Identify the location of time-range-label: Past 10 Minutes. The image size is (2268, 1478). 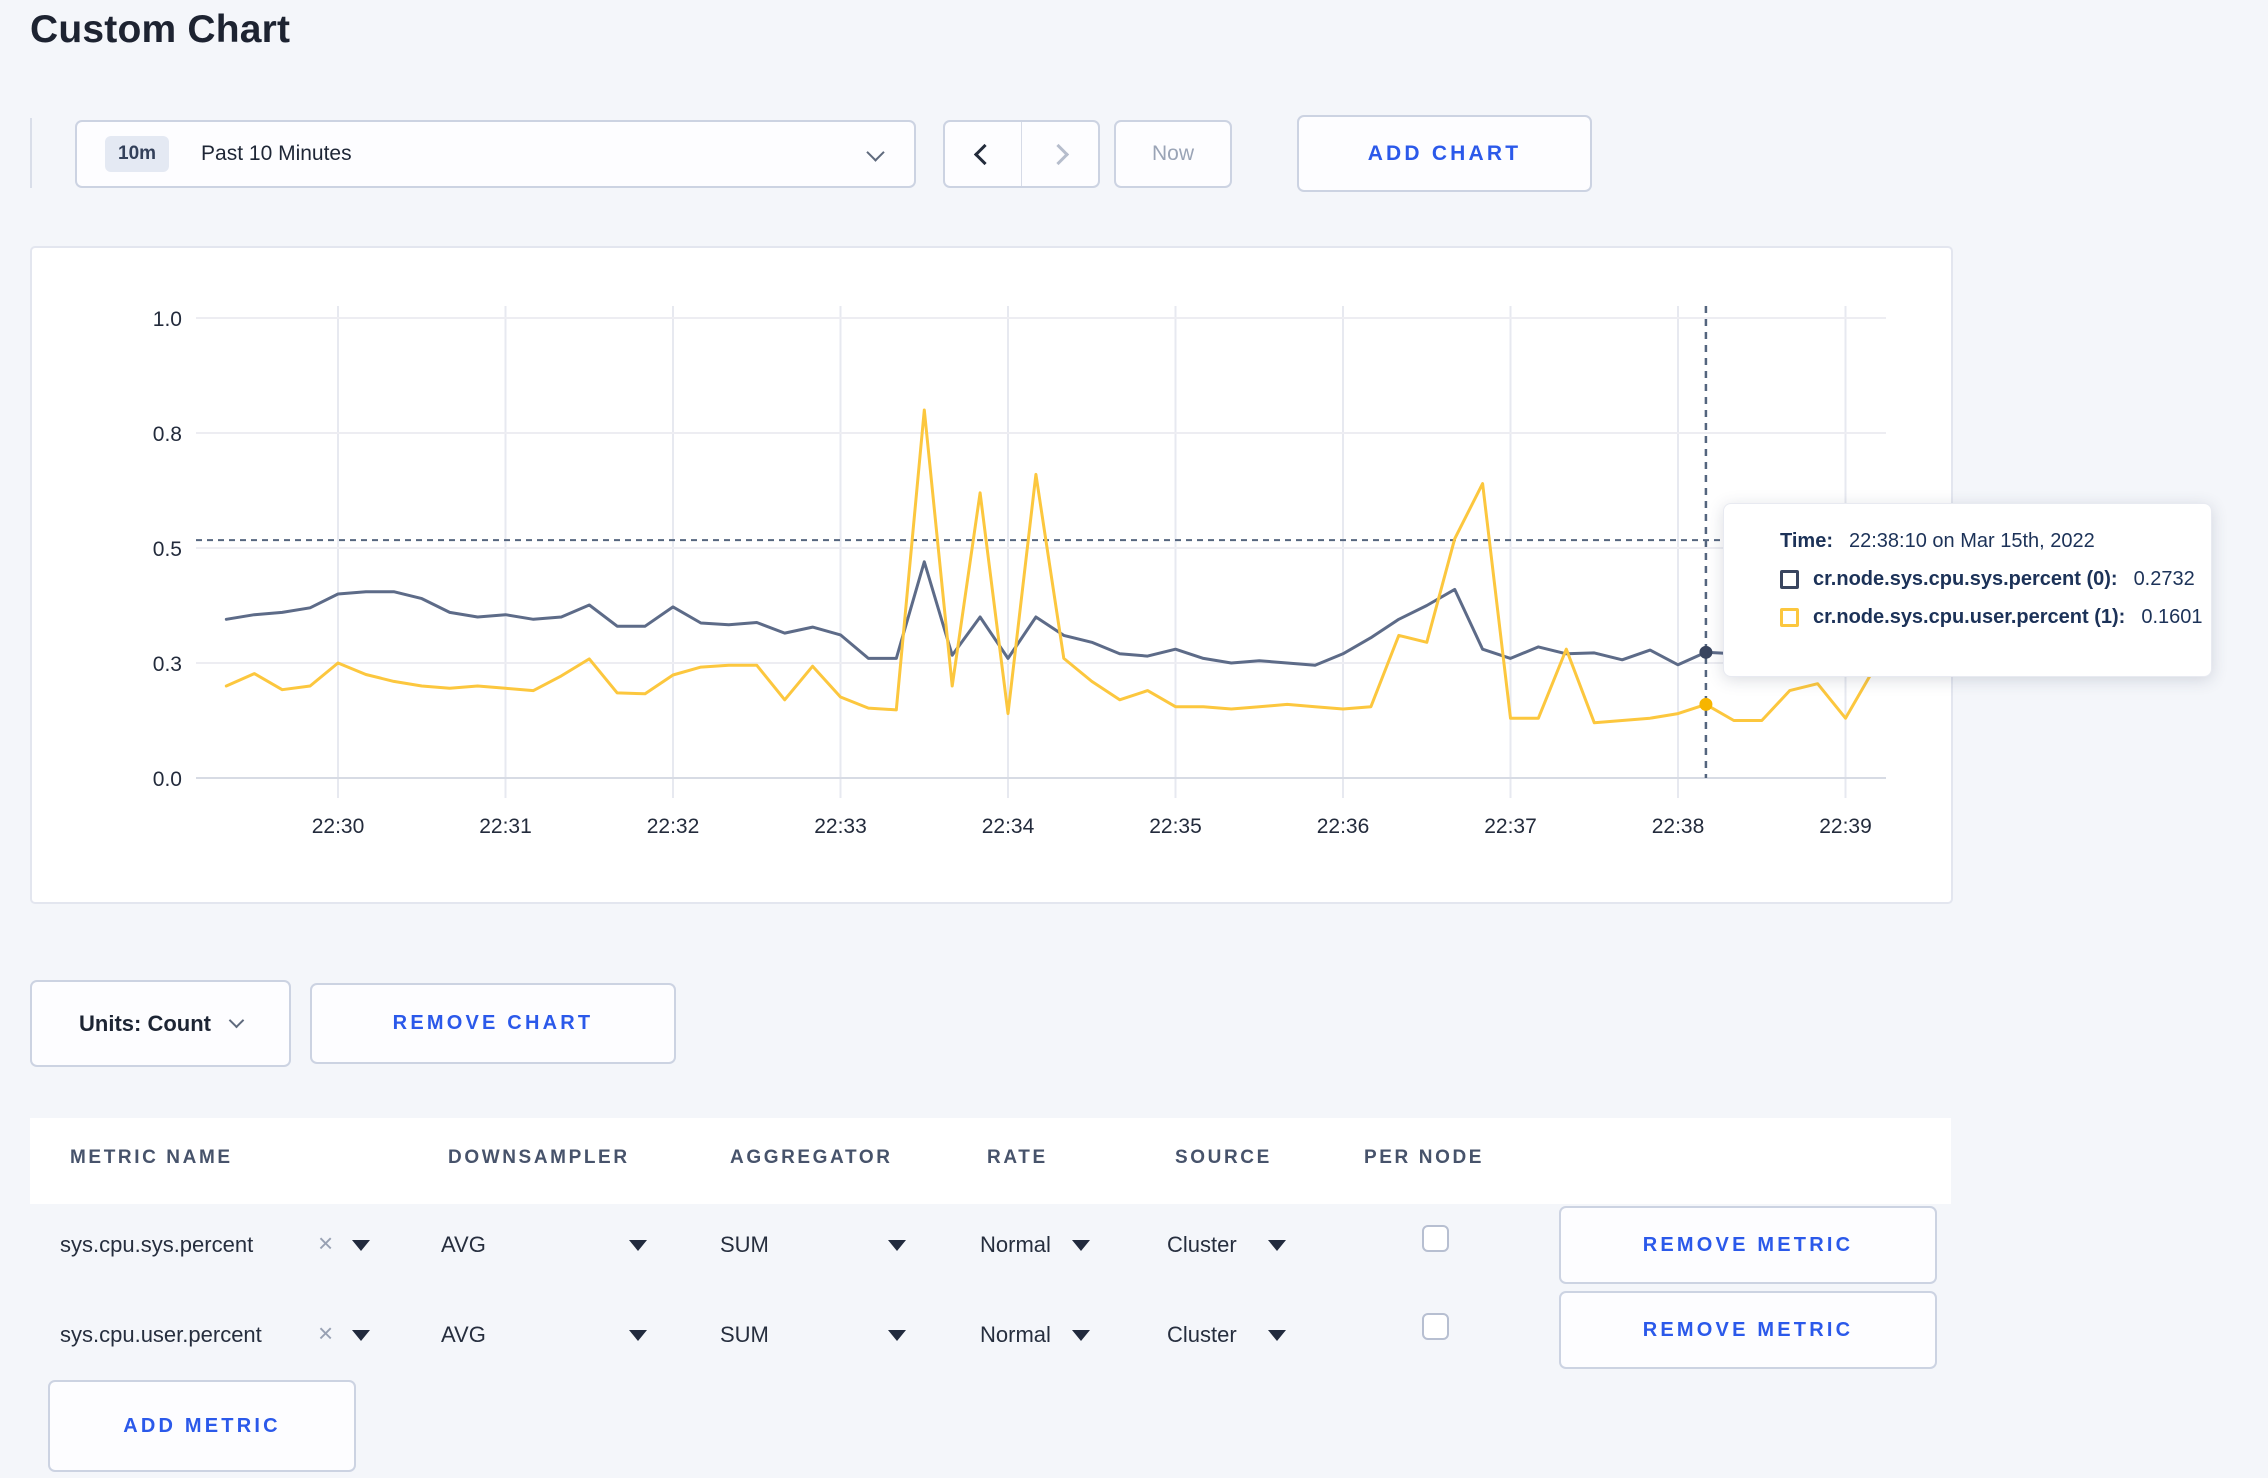
(276, 153).